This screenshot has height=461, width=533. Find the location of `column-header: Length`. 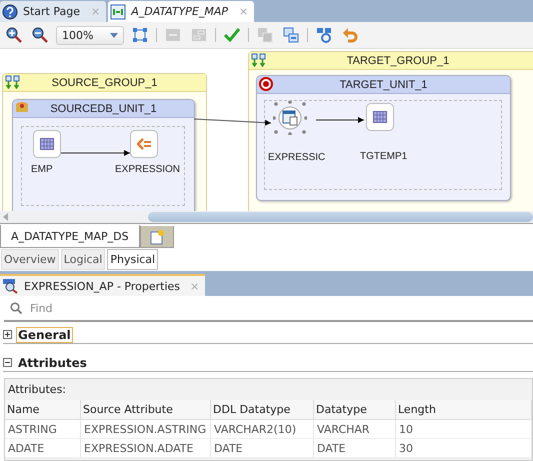

column-header: Length is located at coordinates (464, 410).